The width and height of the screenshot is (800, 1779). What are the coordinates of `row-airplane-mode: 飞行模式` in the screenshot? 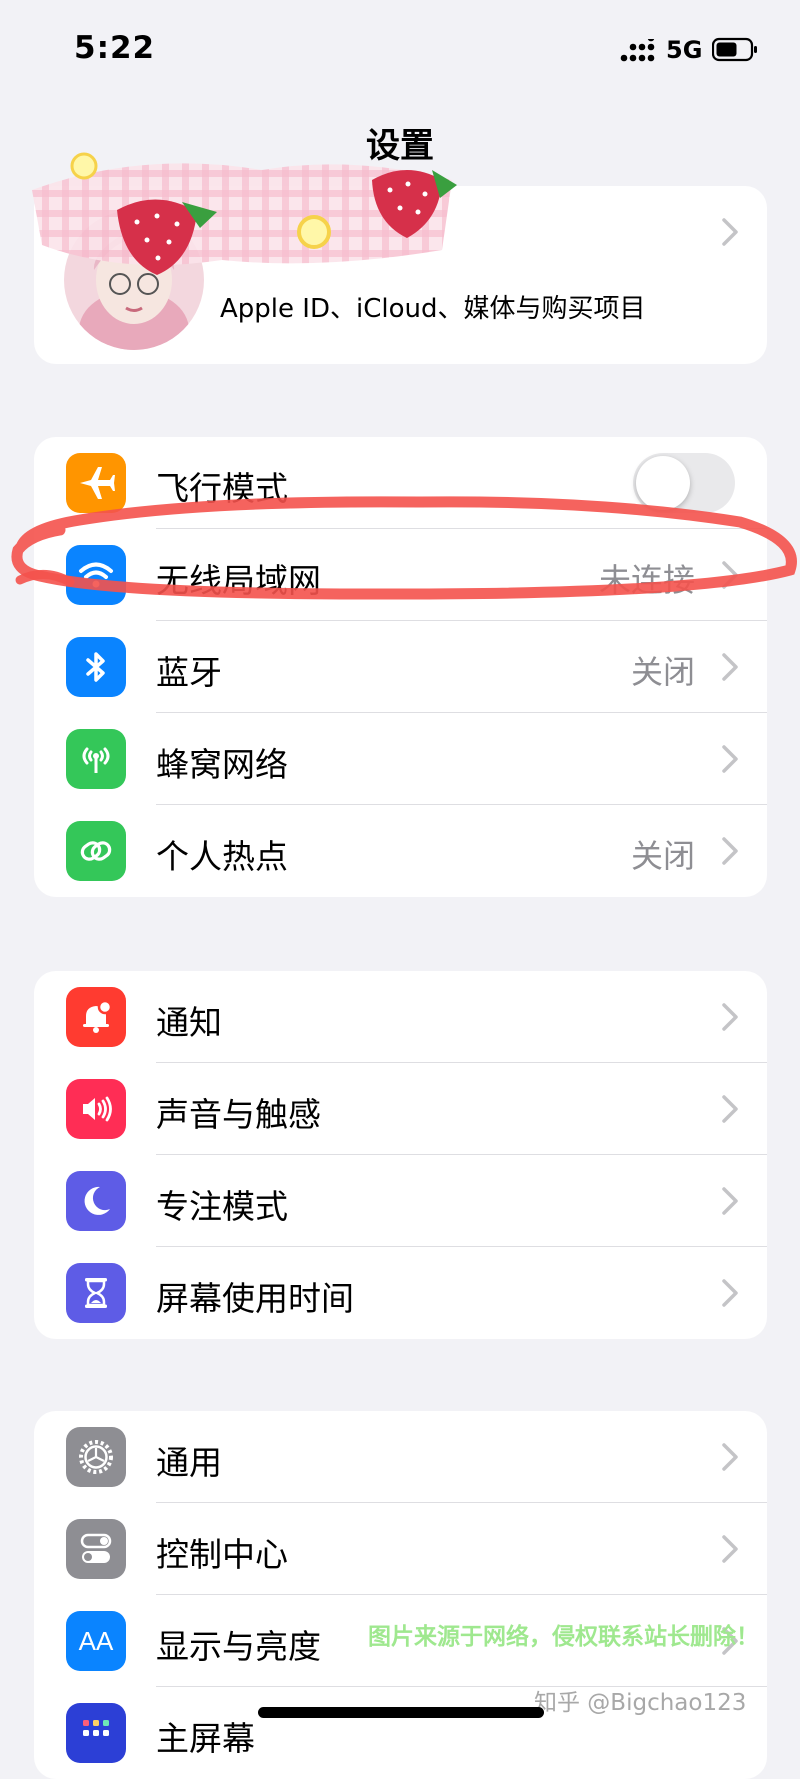 It's located at (400, 483).